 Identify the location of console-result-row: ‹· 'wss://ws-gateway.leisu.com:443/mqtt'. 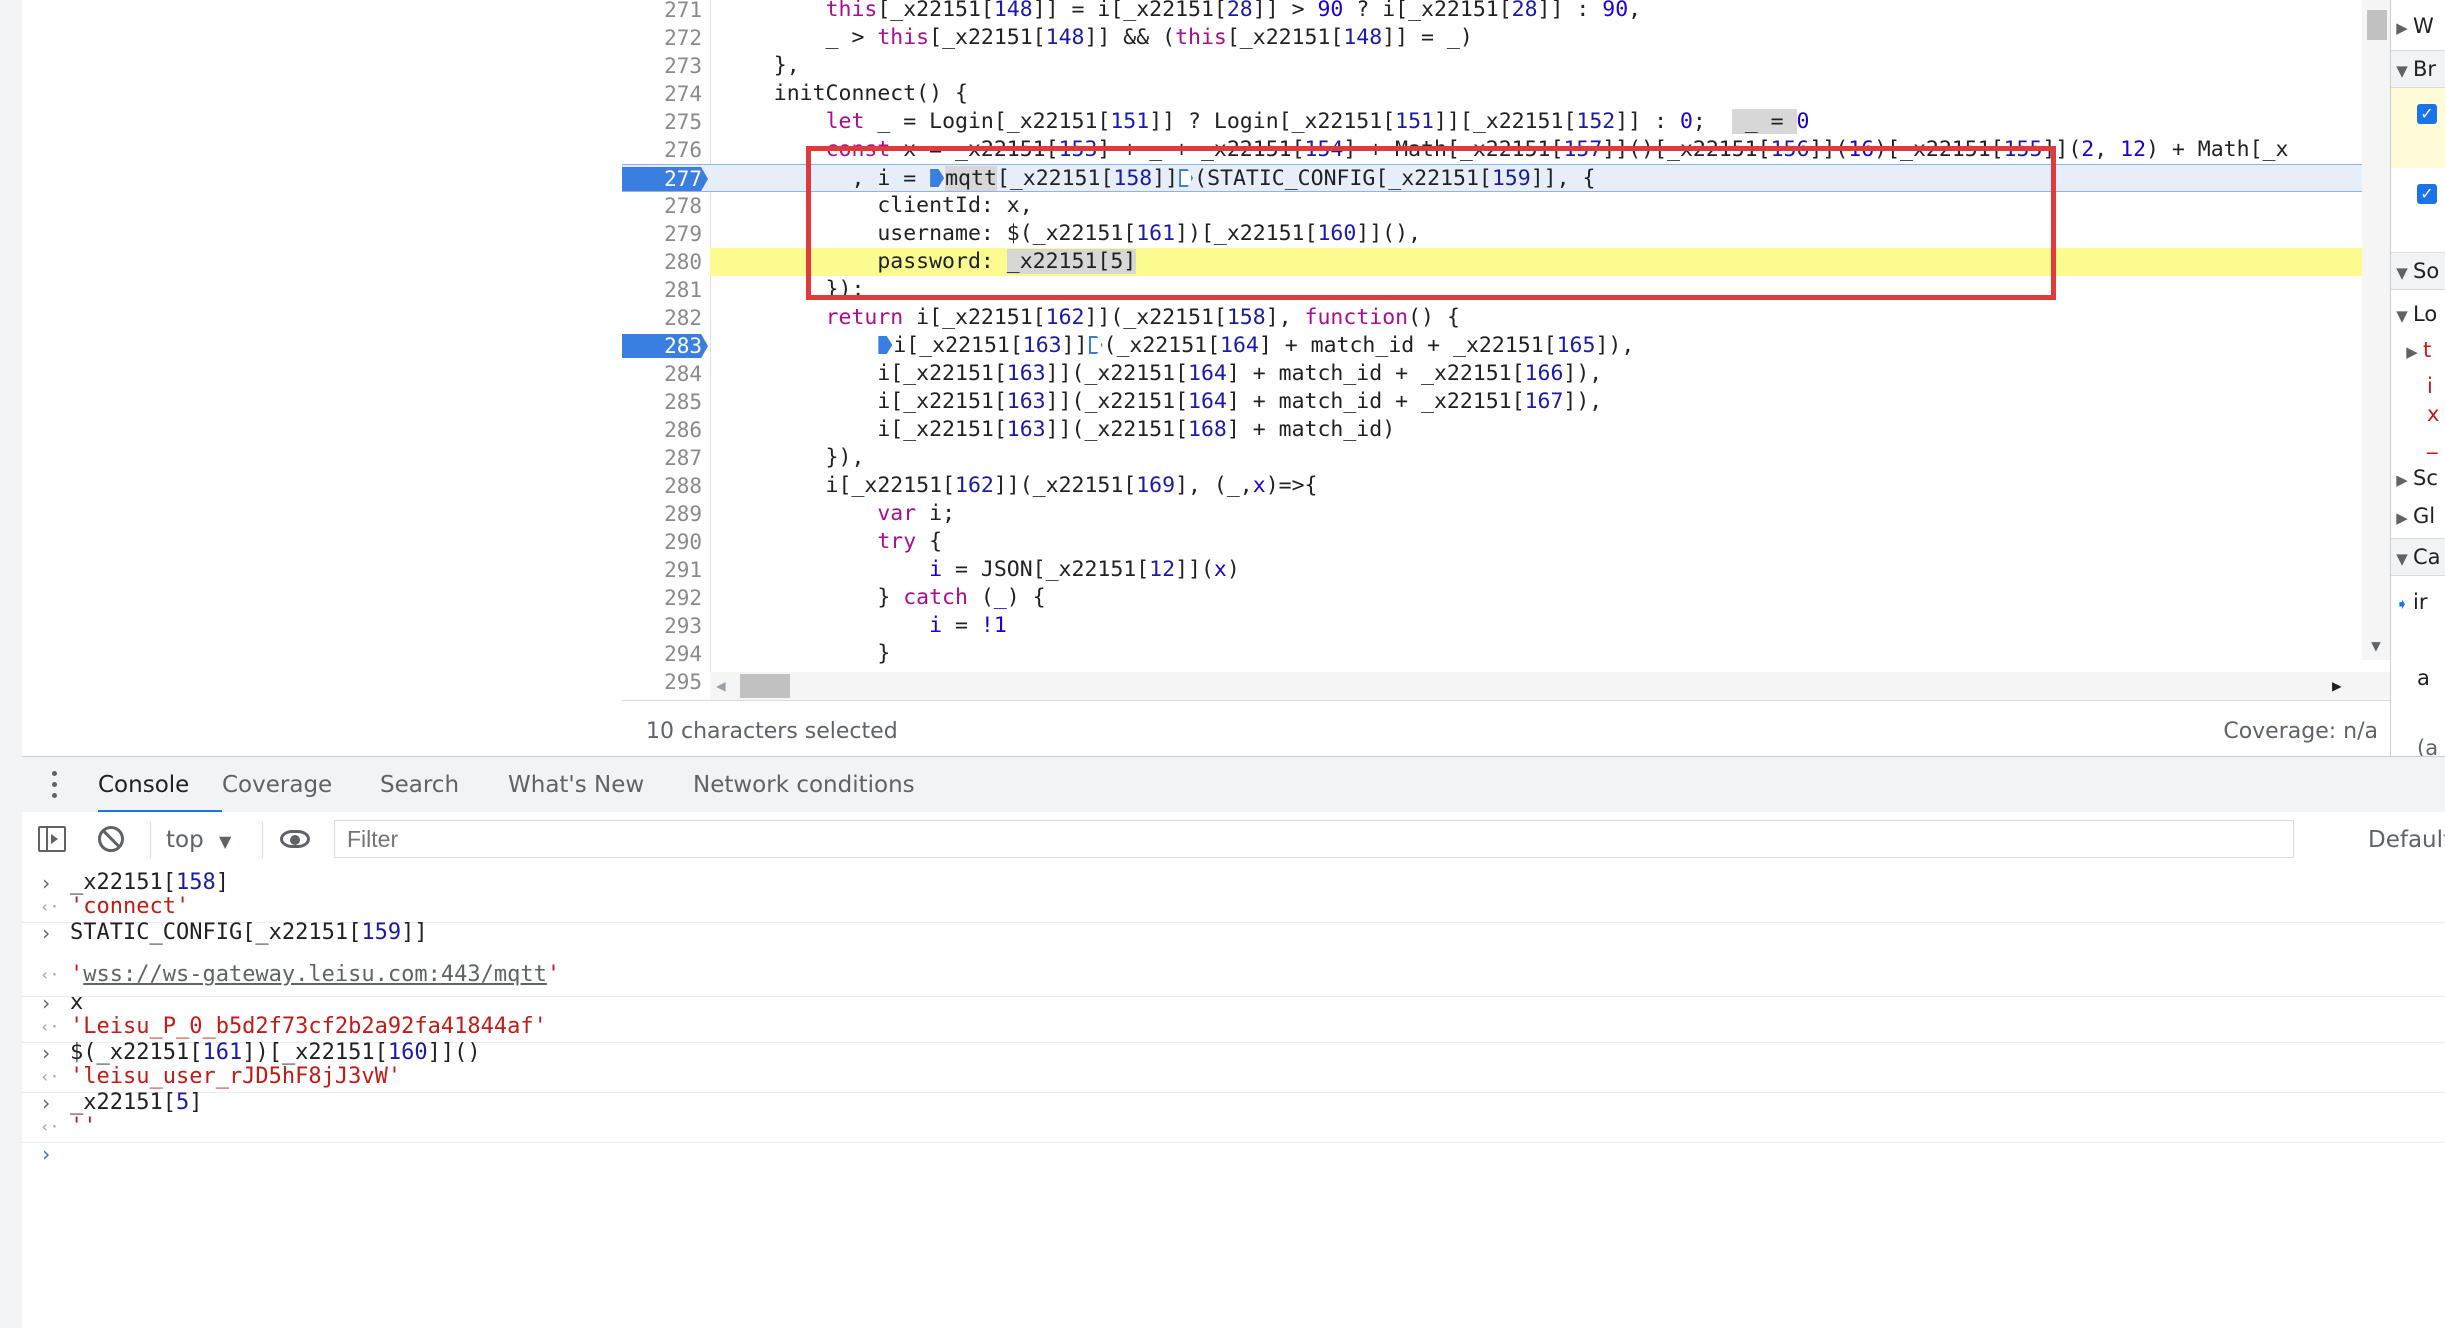
(1233, 979).